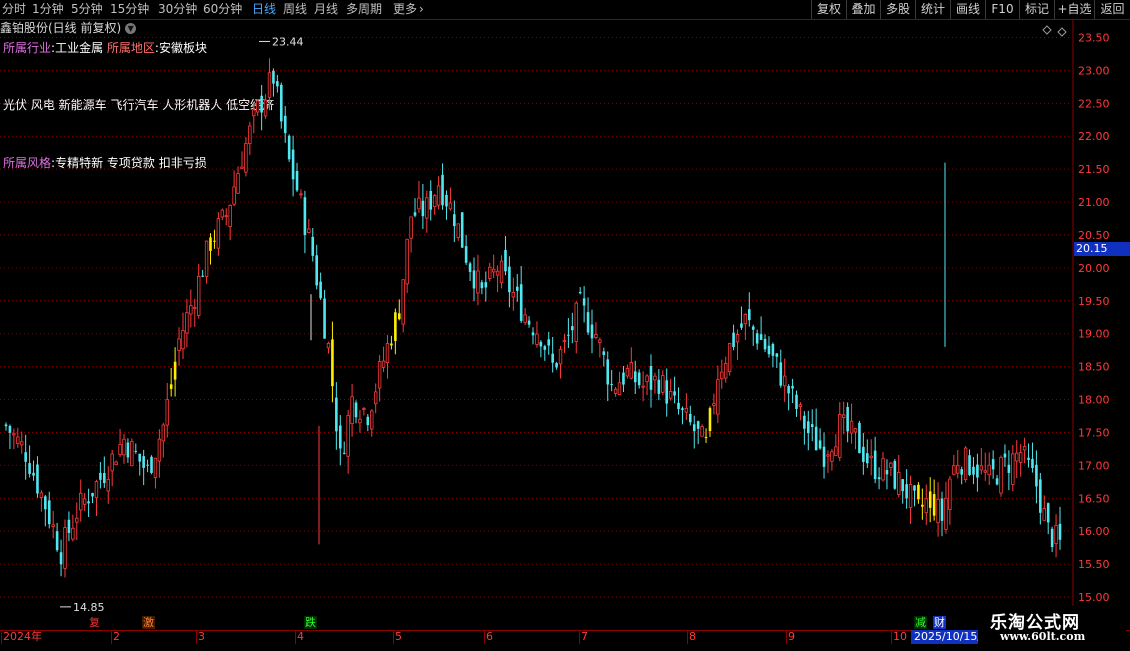 The image size is (1130, 651). I want to click on event-marker: 财, so click(939, 622).